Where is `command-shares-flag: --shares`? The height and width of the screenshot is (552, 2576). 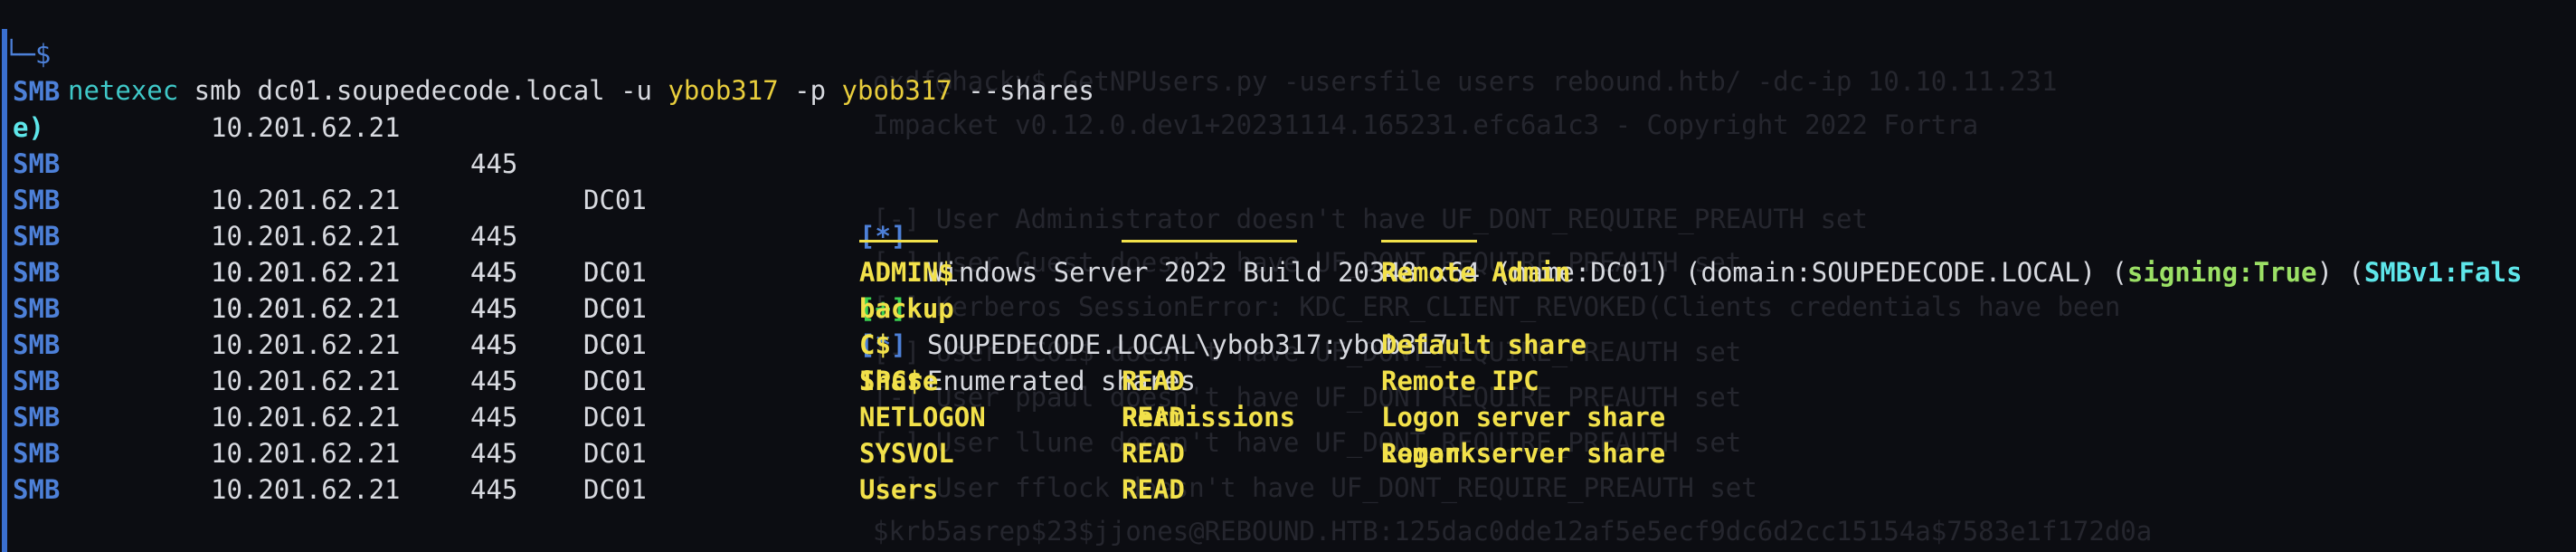
command-shares-flag: --shares is located at coordinates (1023, 90).